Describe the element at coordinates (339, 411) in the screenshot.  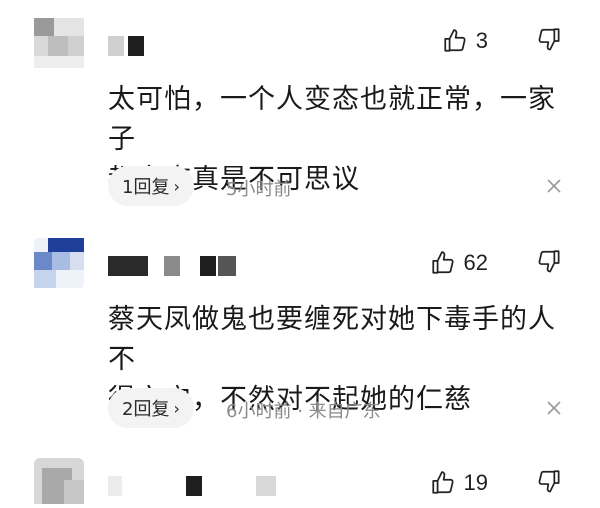
I see `location: · 来自广东` at that location.